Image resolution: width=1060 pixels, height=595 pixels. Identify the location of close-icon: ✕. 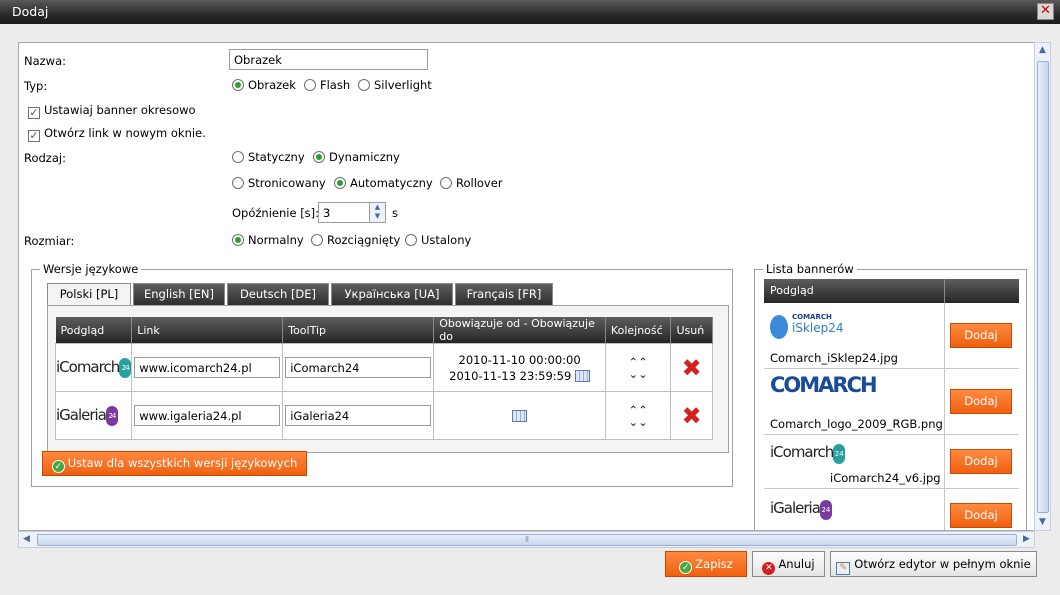
(1045, 11).